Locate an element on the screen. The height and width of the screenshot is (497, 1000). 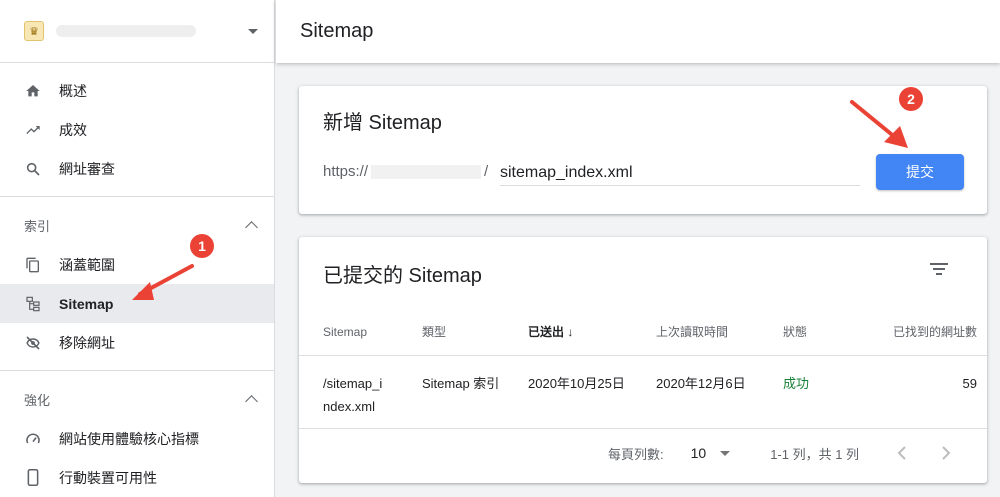
sitemap-icon is located at coordinates (33, 304).